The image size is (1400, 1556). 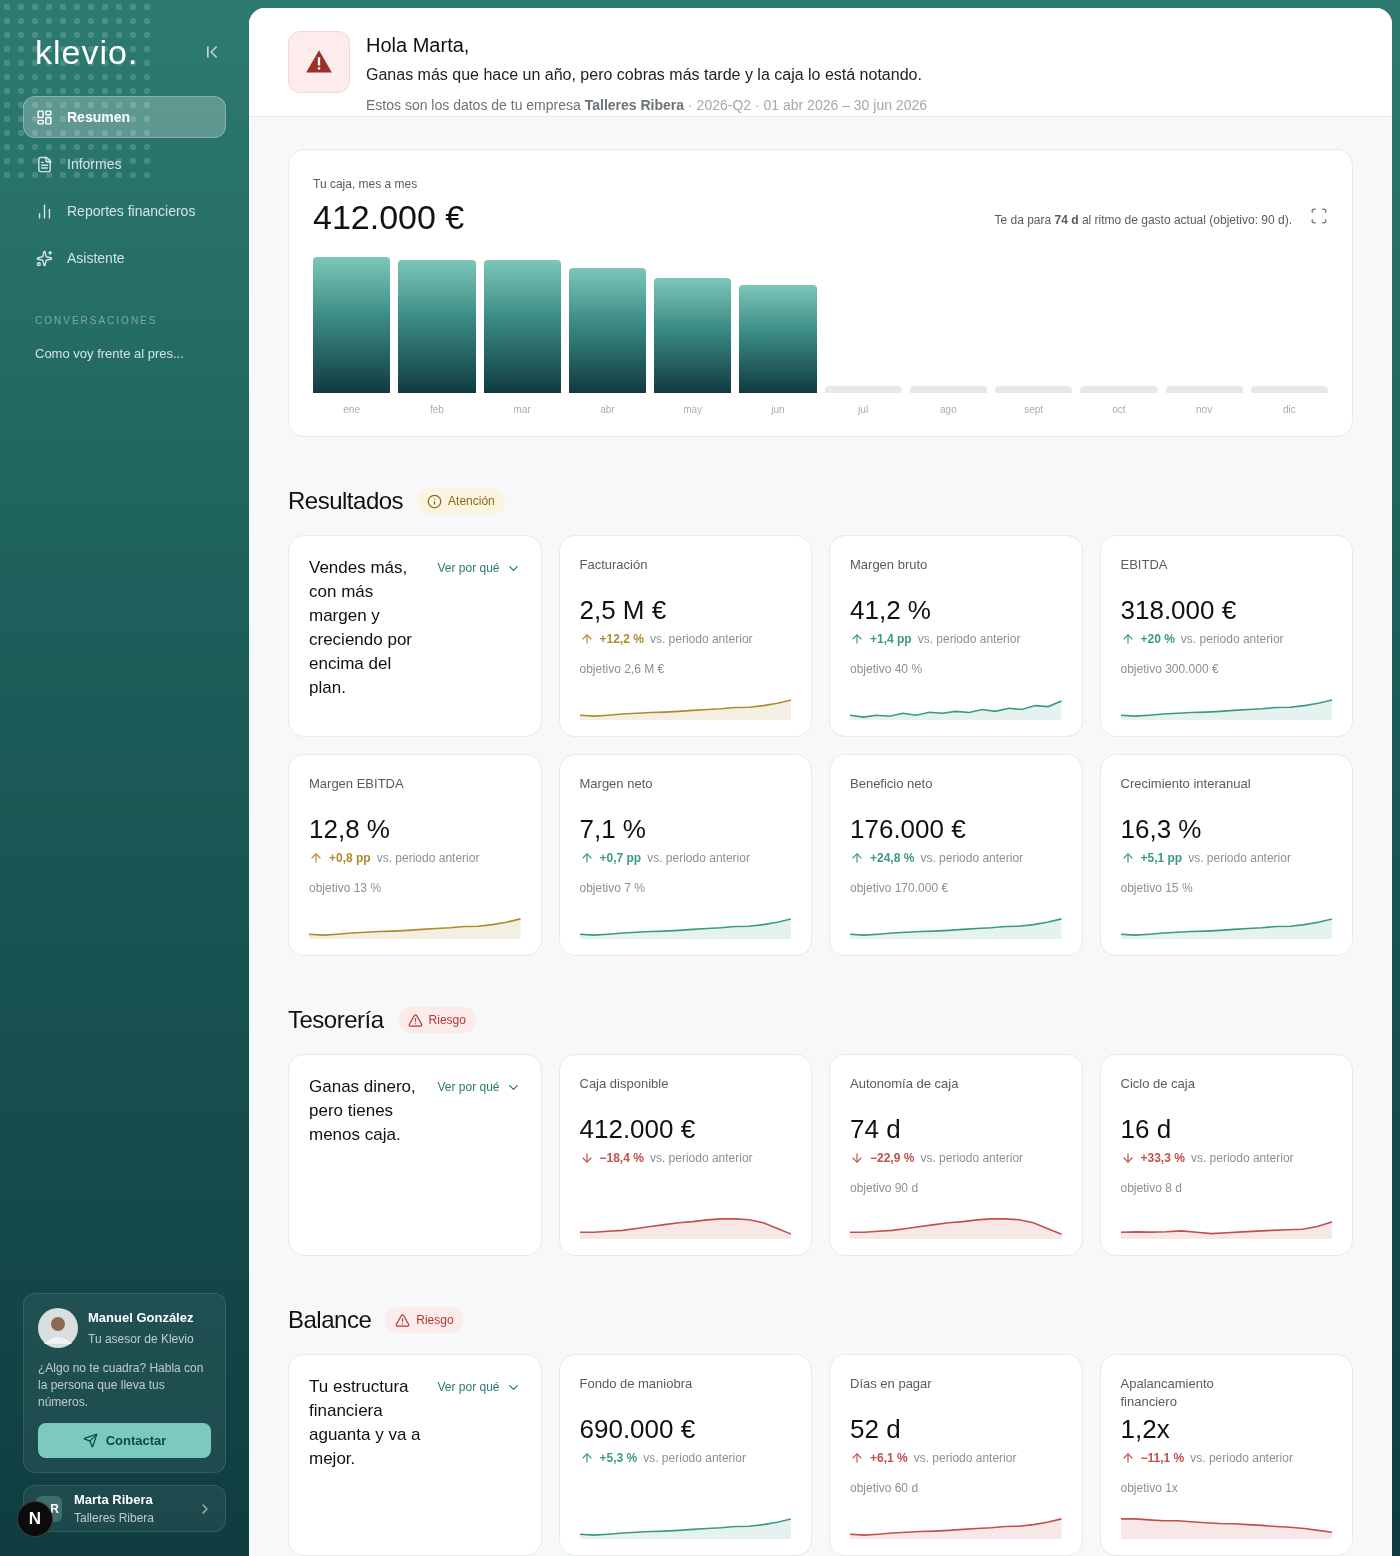 I want to click on delta-text: +0,8 pp, so click(x=350, y=858).